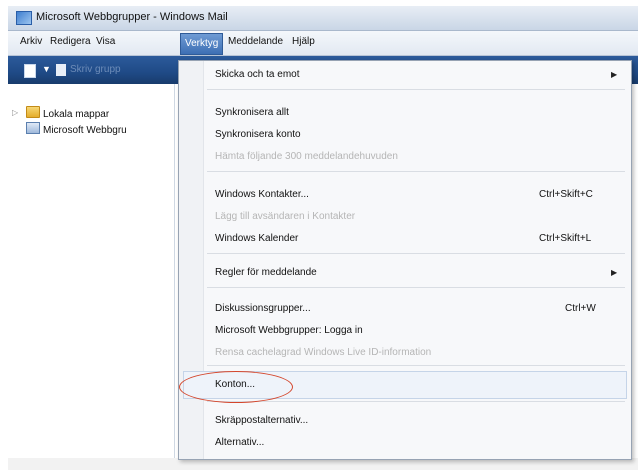 The image size is (638, 470). Describe the element at coordinates (258, 134) in the screenshot. I see `menu-item-sync-account: Synkronisera konto` at that location.